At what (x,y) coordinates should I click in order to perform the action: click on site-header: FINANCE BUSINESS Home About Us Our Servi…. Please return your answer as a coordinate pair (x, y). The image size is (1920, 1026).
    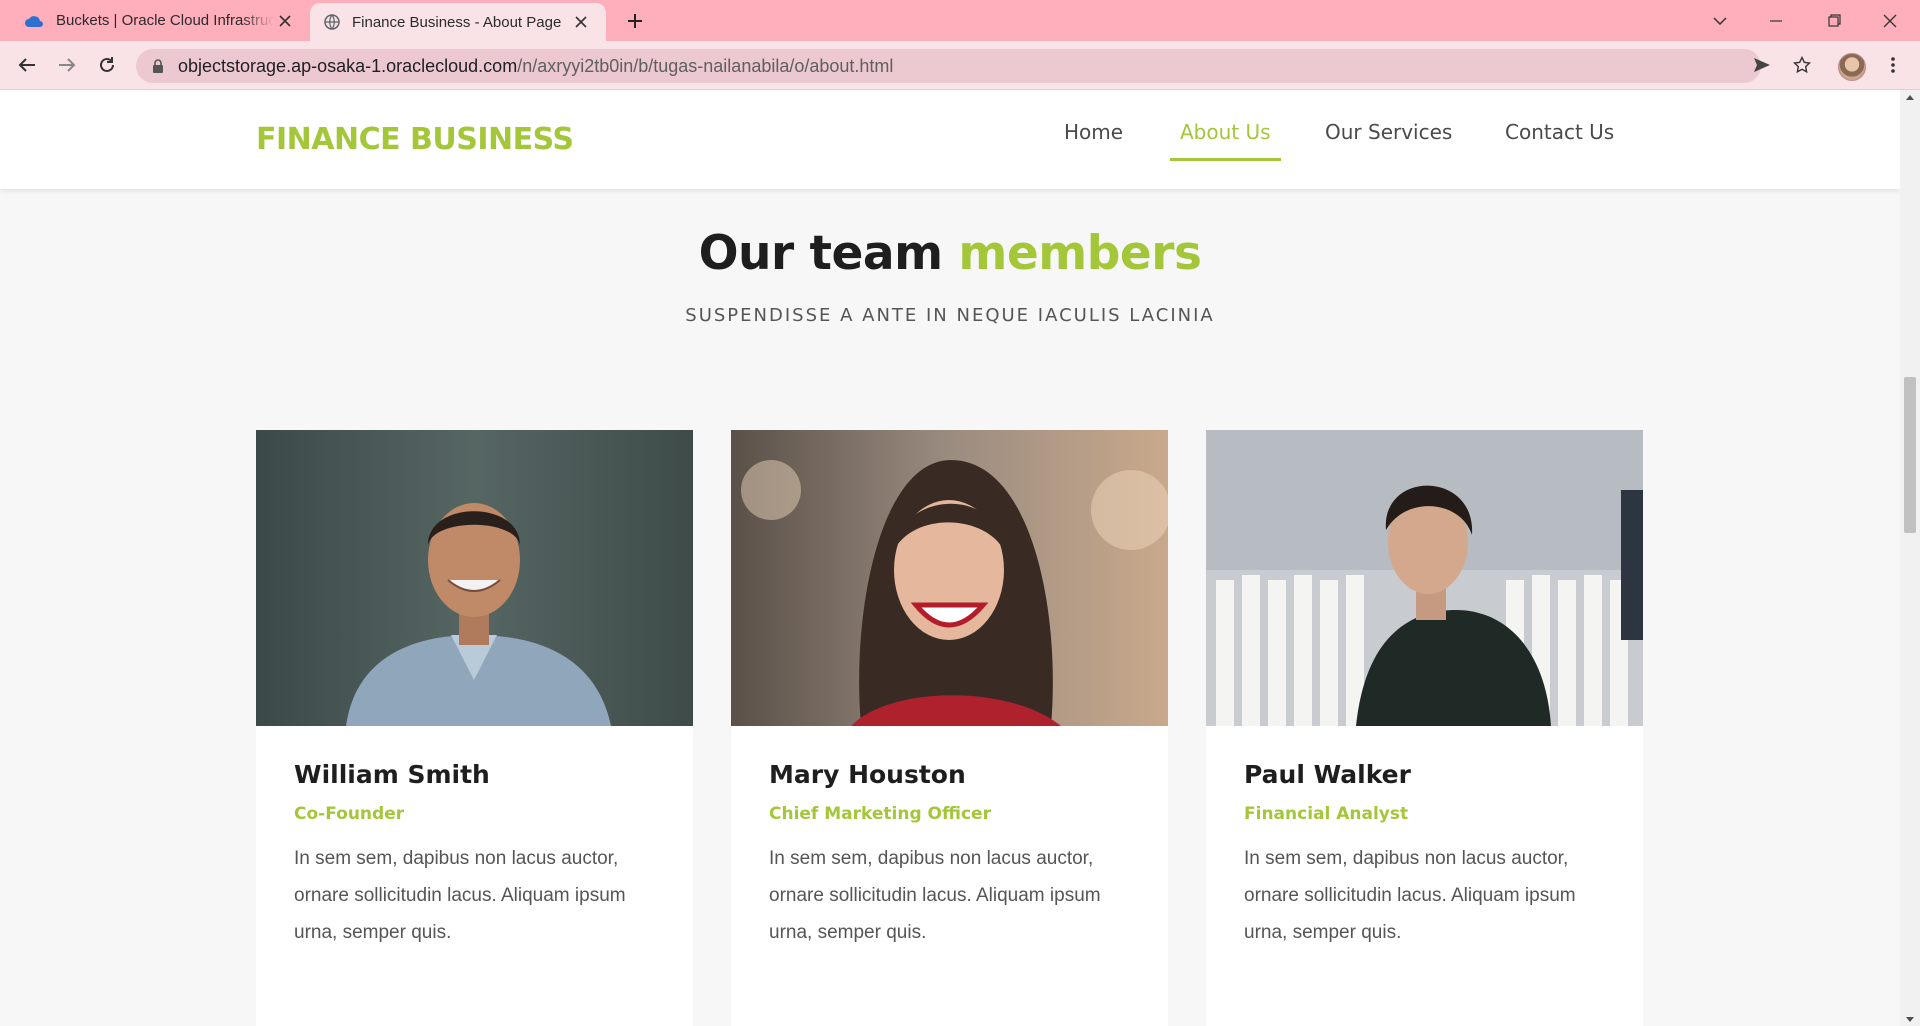
    Looking at the image, I should click on (950, 139).